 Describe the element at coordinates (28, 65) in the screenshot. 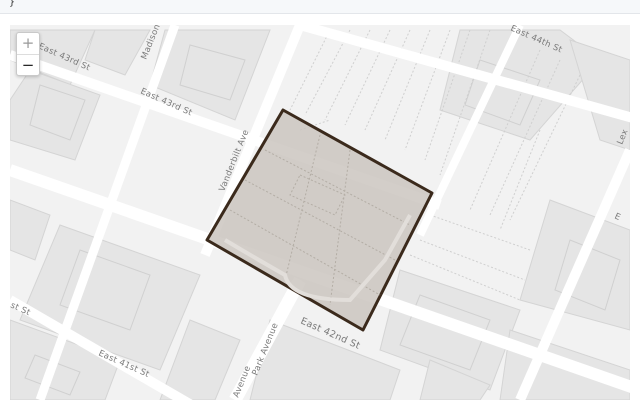

I see `zoom-out-button: −` at that location.